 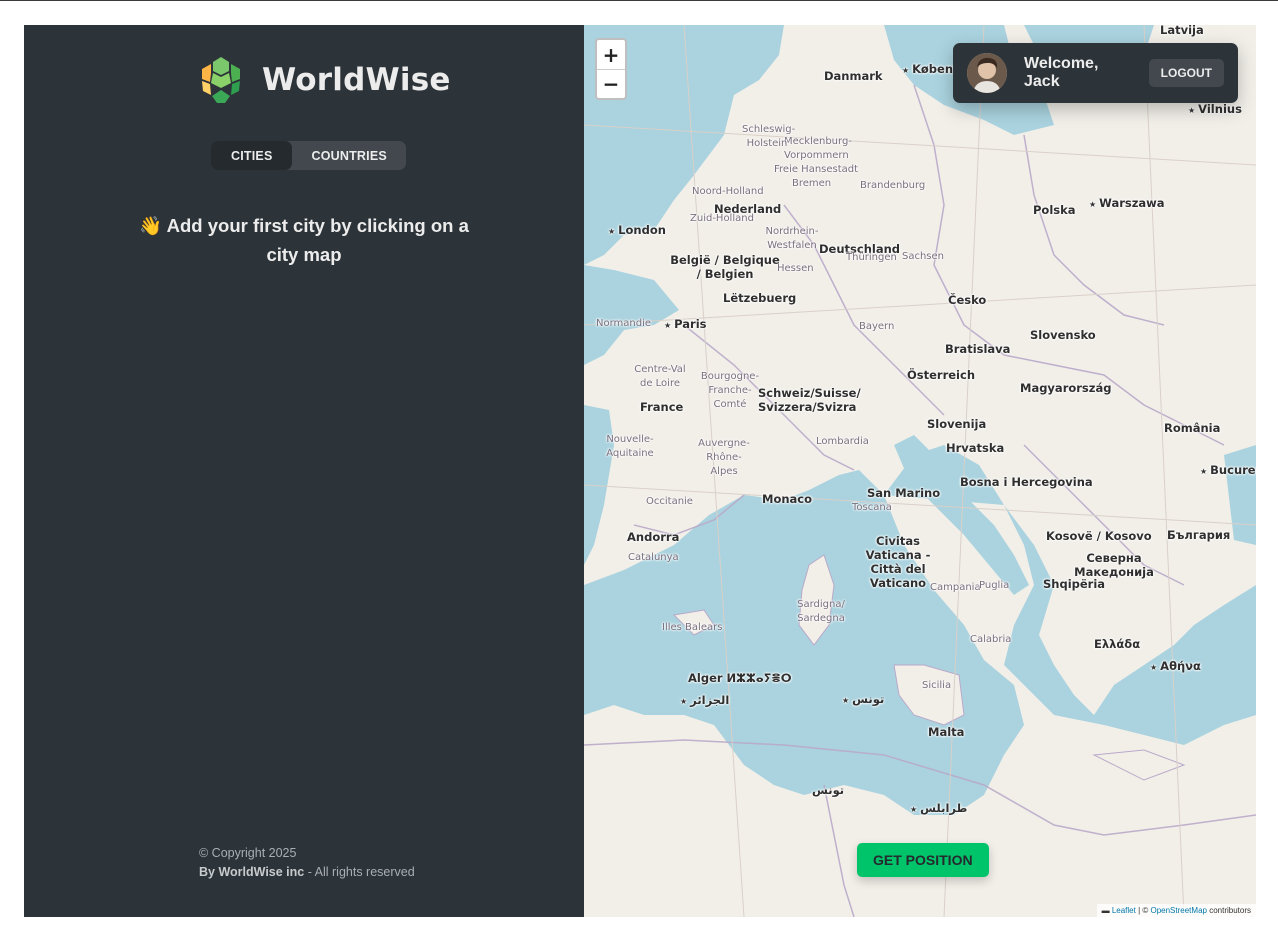 I want to click on leaflet-flag-icon: ▬, so click(x=1105, y=910).